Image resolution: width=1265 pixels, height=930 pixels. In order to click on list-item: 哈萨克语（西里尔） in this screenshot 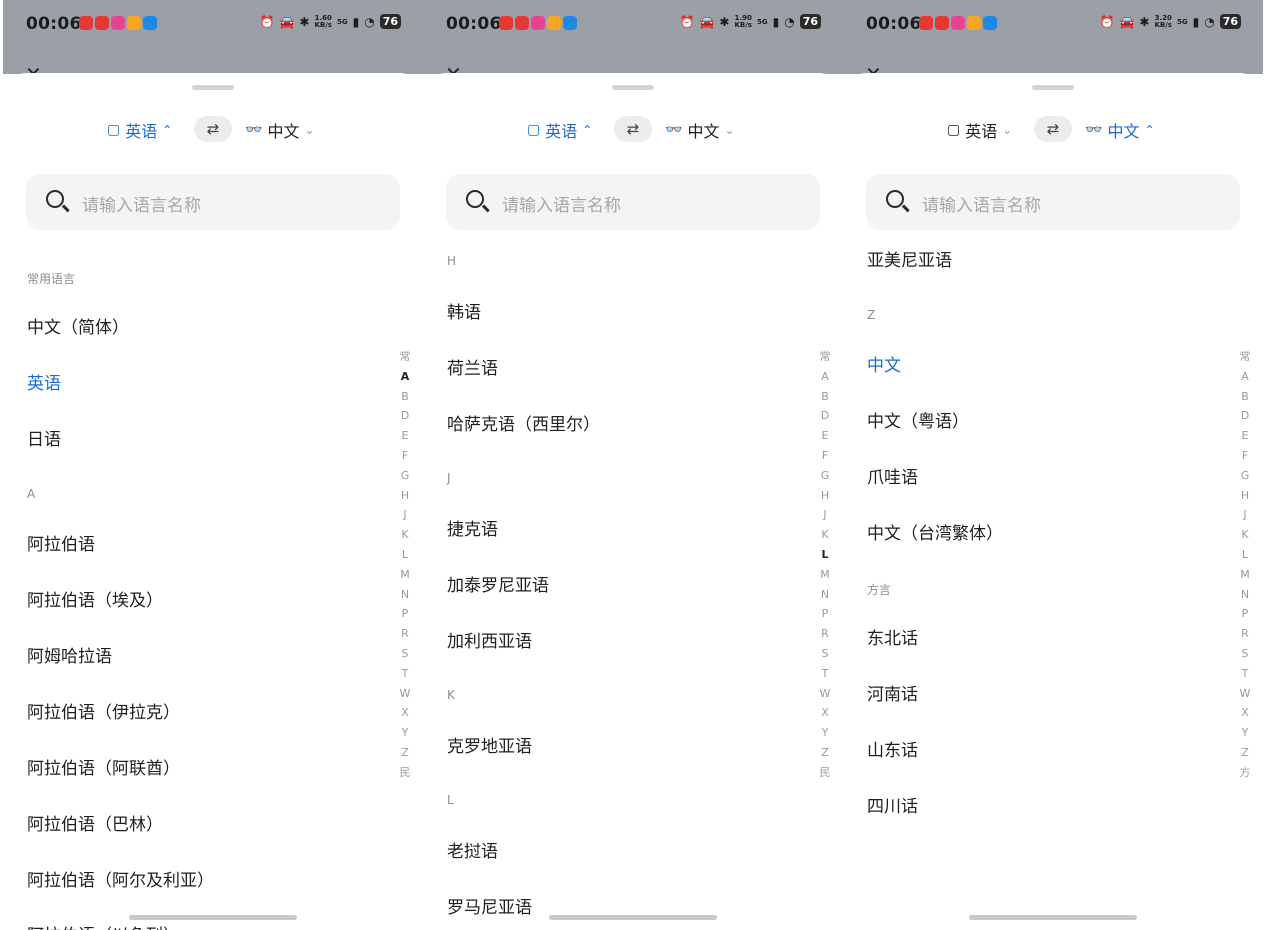, I will do `click(523, 422)`.